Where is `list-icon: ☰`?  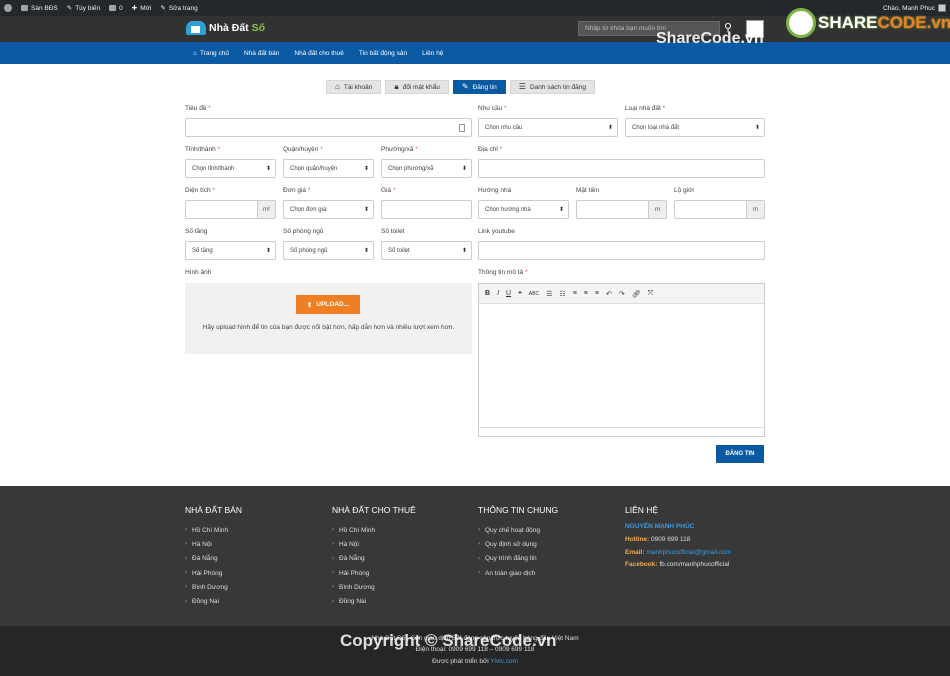 list-icon: ☰ is located at coordinates (522, 86).